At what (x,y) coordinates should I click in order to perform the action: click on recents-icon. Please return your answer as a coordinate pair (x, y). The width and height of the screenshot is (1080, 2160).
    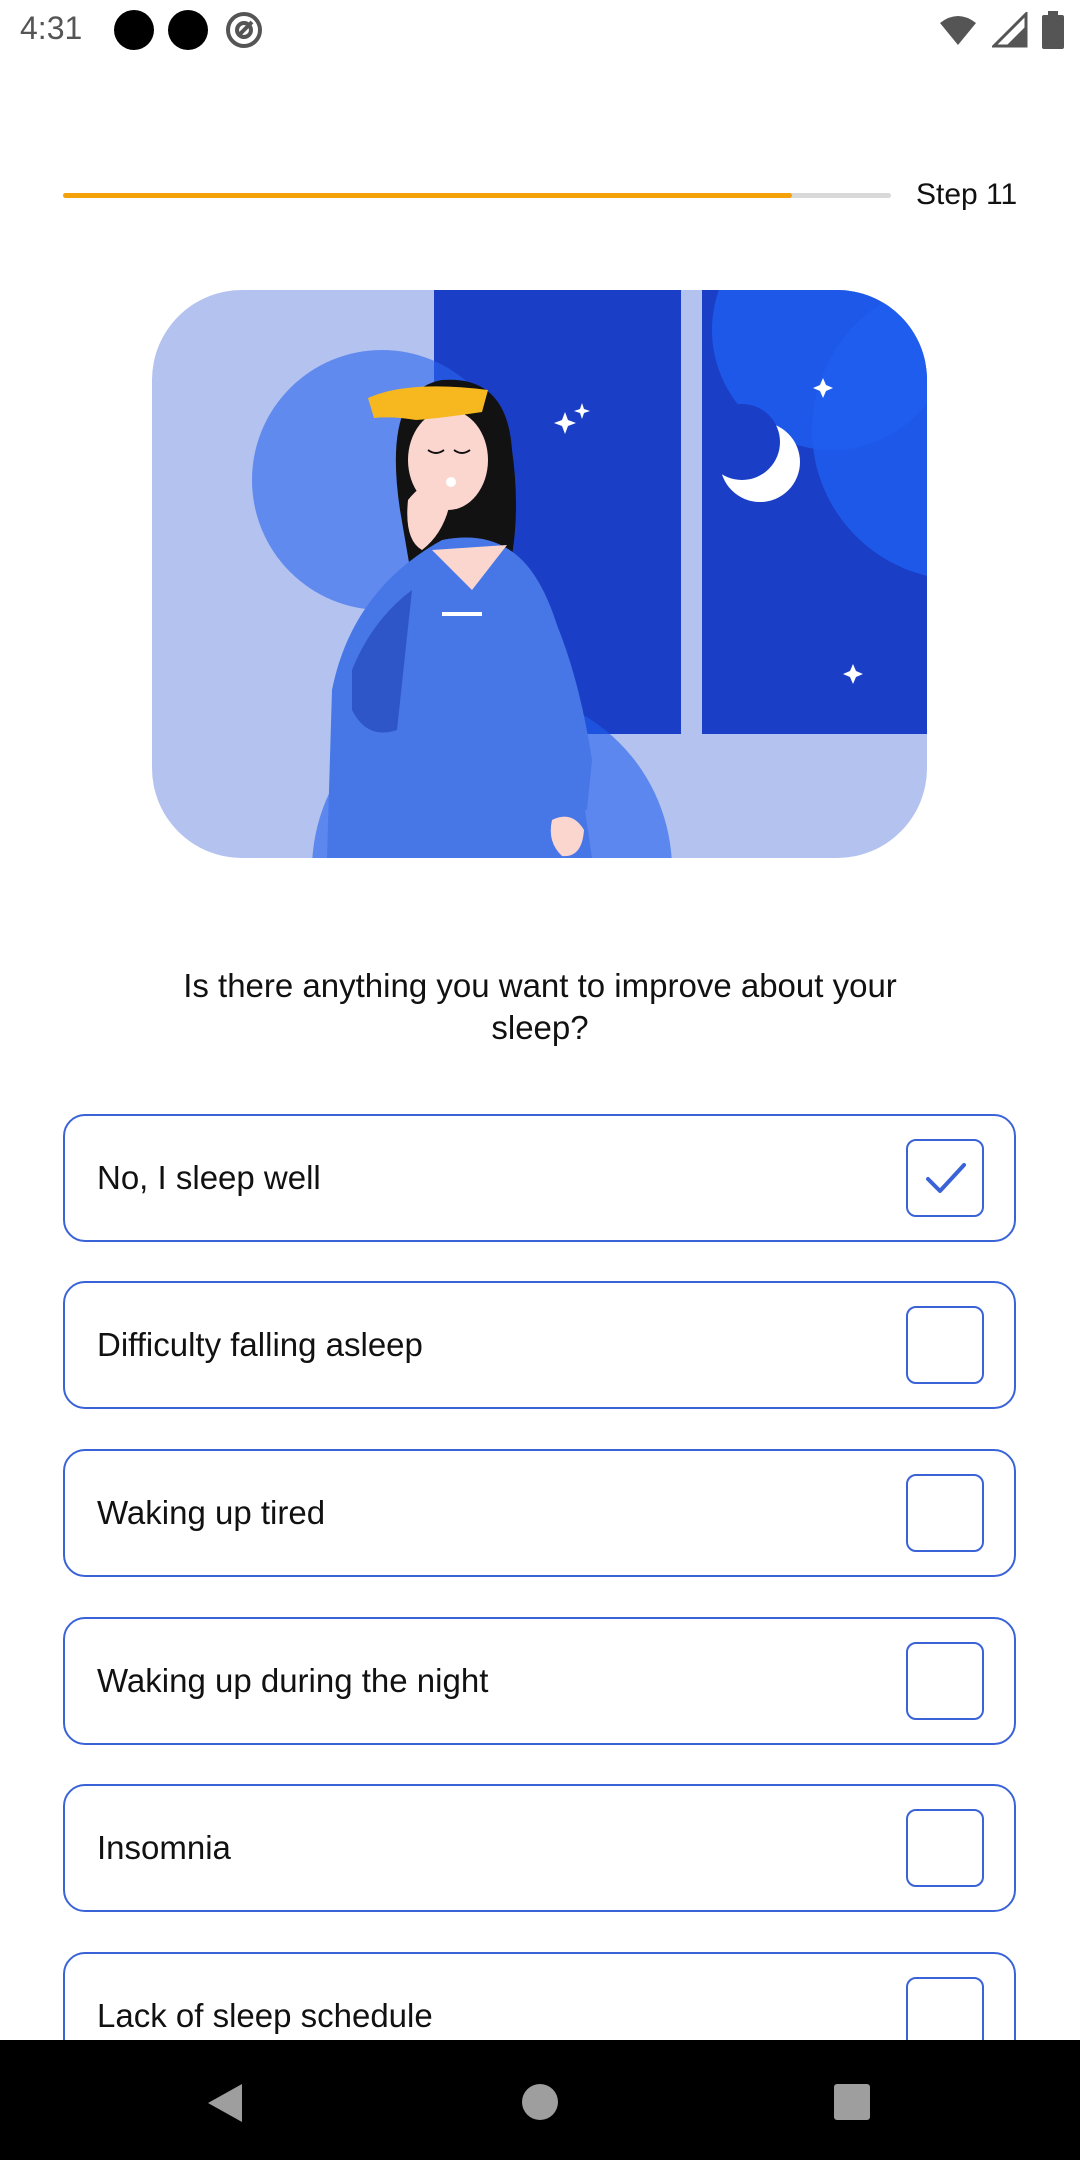
    Looking at the image, I should click on (852, 2102).